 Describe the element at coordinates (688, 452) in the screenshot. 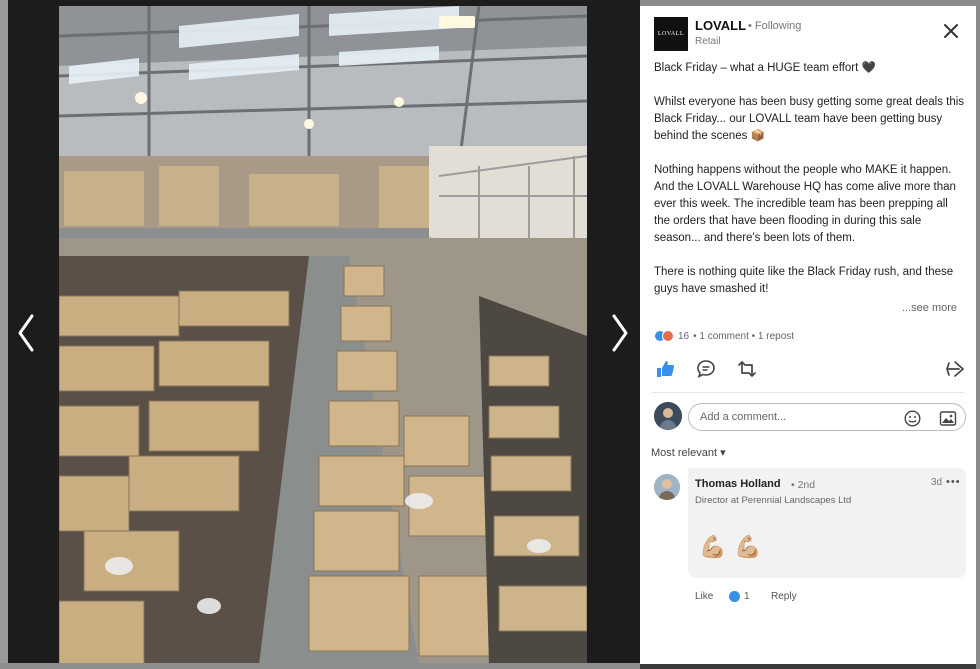

I see `sort-dropdown: Most relevant ▾` at that location.